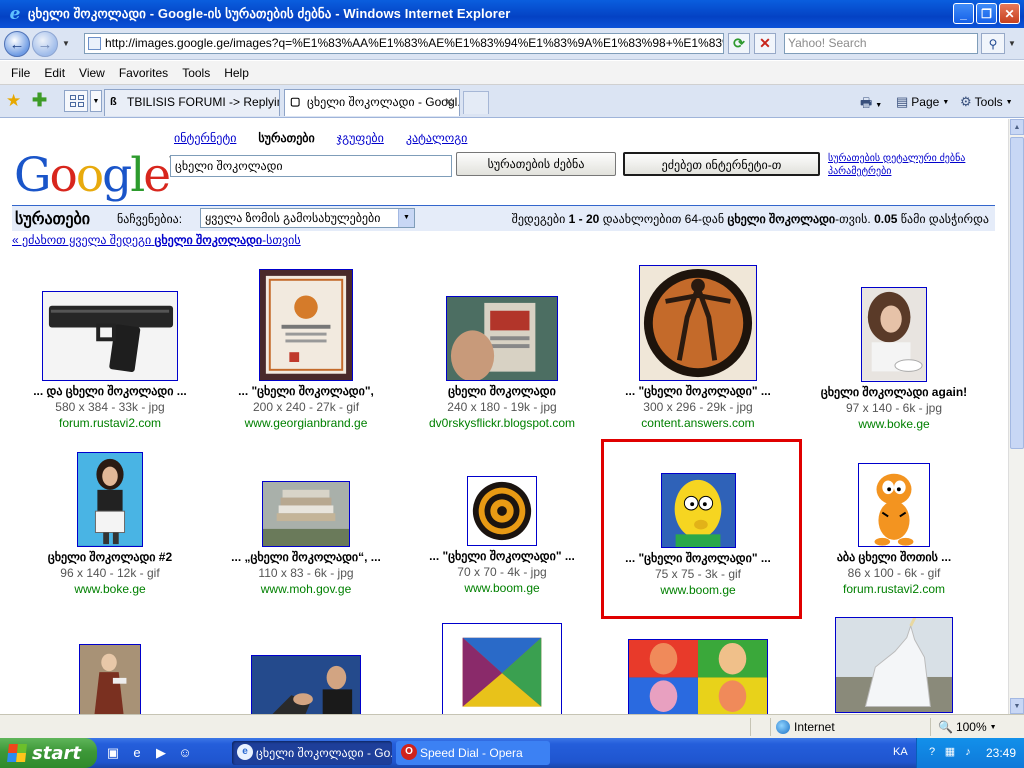 The image size is (1024, 768). I want to click on google-logo: GoogleTM, so click(99, 168).